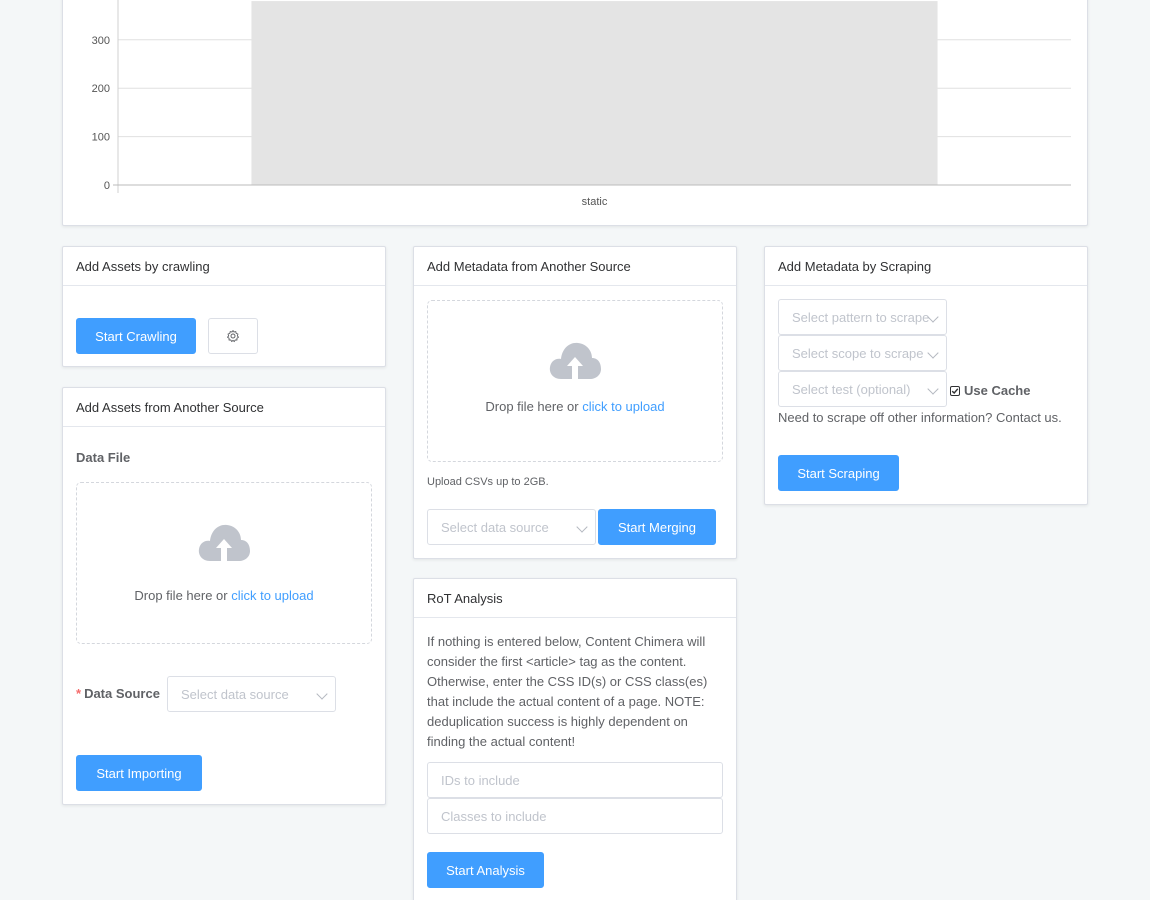  Describe the element at coordinates (858, 353) in the screenshot. I see `scope-placeholder: Select scope to scrape` at that location.